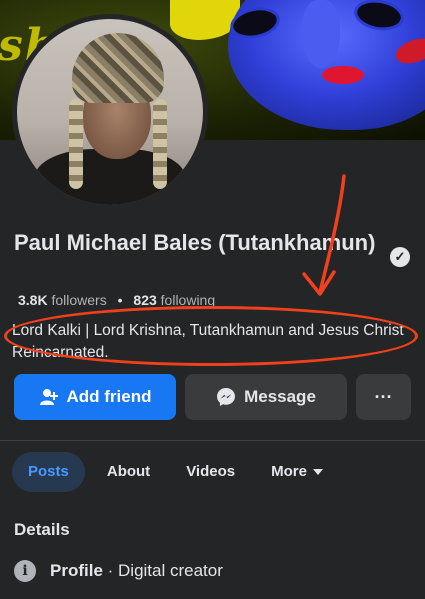 The image size is (425, 599). What do you see at coordinates (76, 570) in the screenshot?
I see `profile-detail-label: Profile` at bounding box center [76, 570].